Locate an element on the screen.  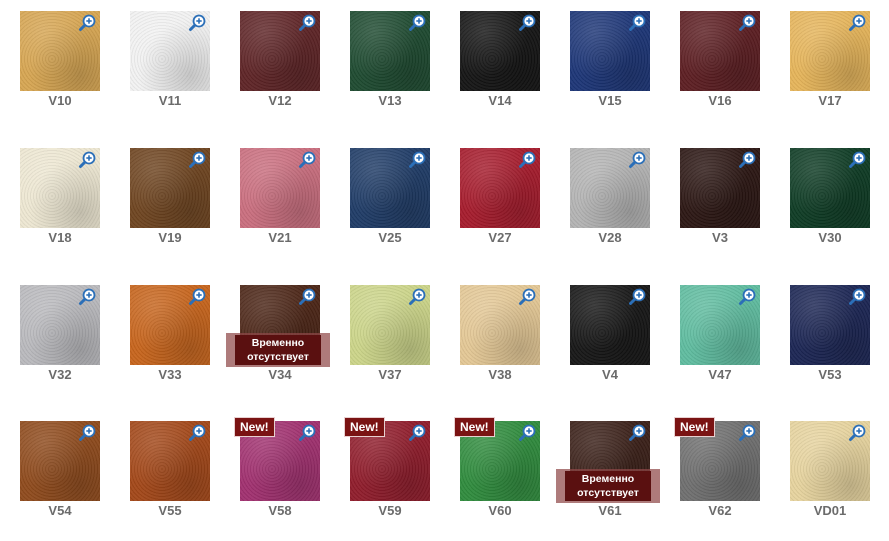
swatch-code-label: VD01 is located at coordinates (830, 510).